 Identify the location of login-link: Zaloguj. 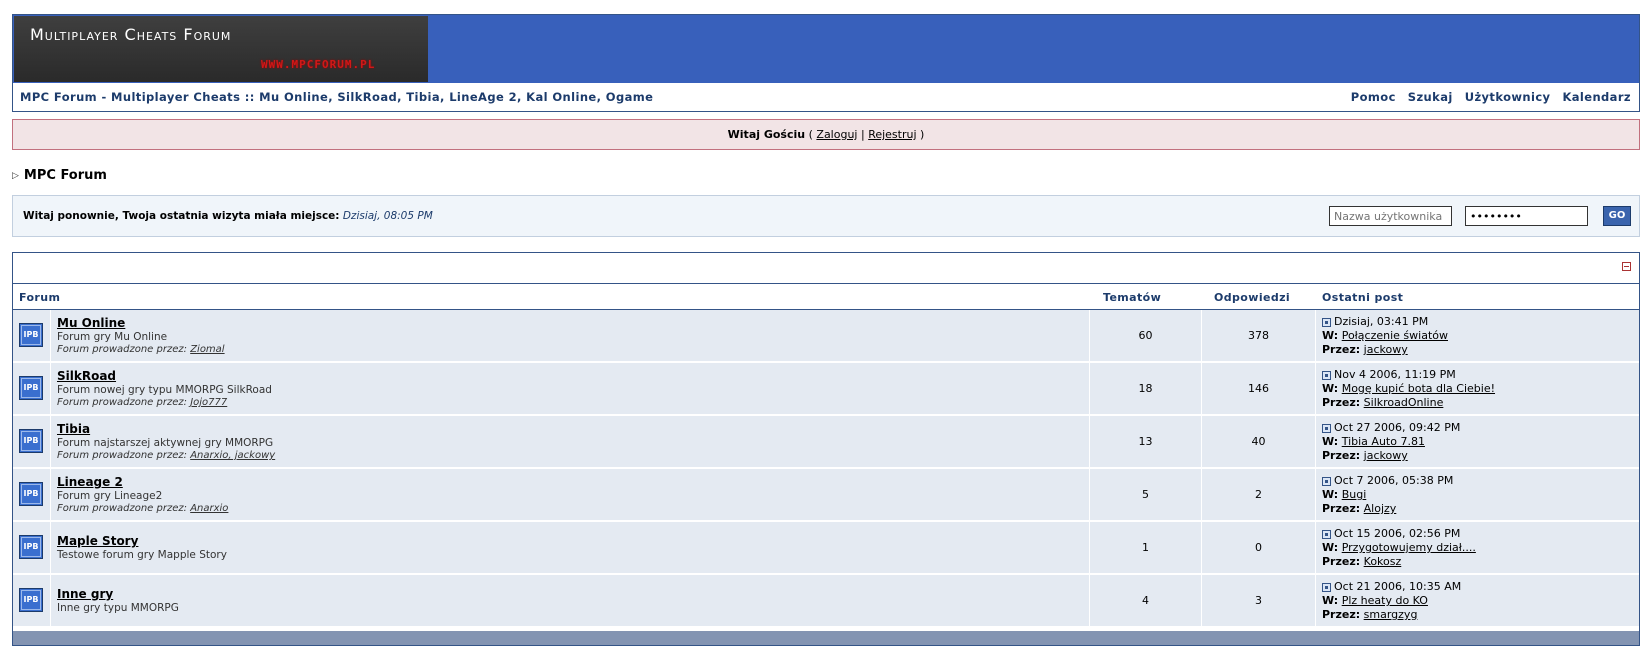
(836, 134).